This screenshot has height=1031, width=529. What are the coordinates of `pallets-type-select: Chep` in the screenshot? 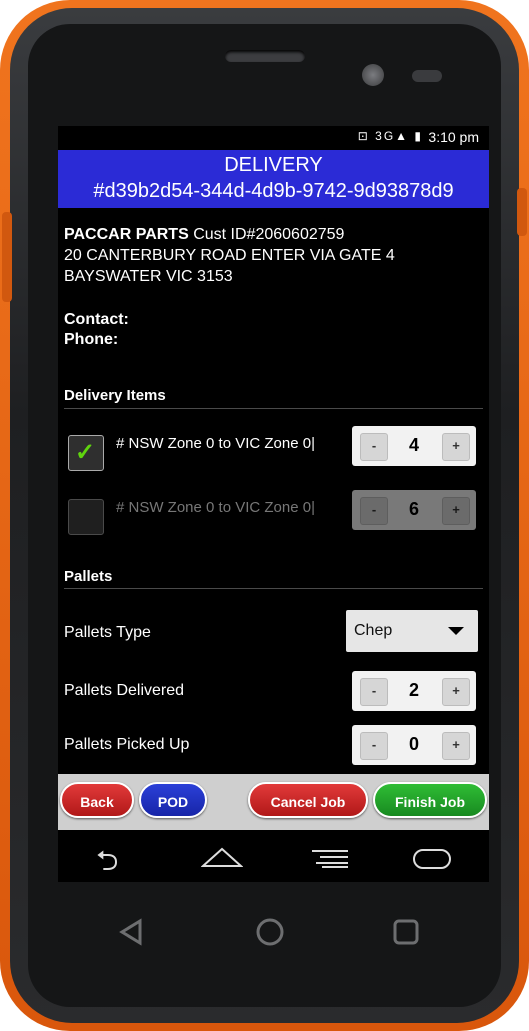 It's located at (412, 631).